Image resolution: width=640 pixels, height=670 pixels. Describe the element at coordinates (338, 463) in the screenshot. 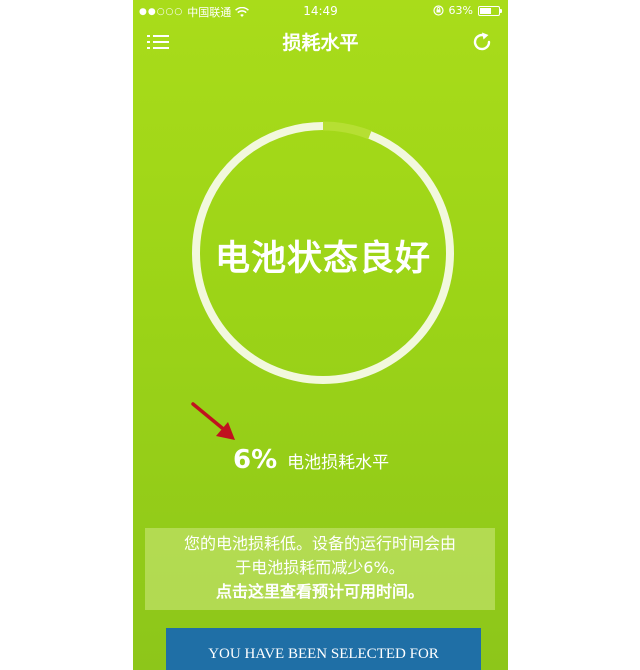

I see `wear-level-label: 电池损耗水平` at that location.